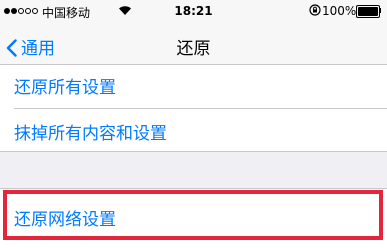 The width and height of the screenshot is (387, 248). I want to click on erase-all-content-and-settings: 抹掉所有内容和设置, so click(90, 131).